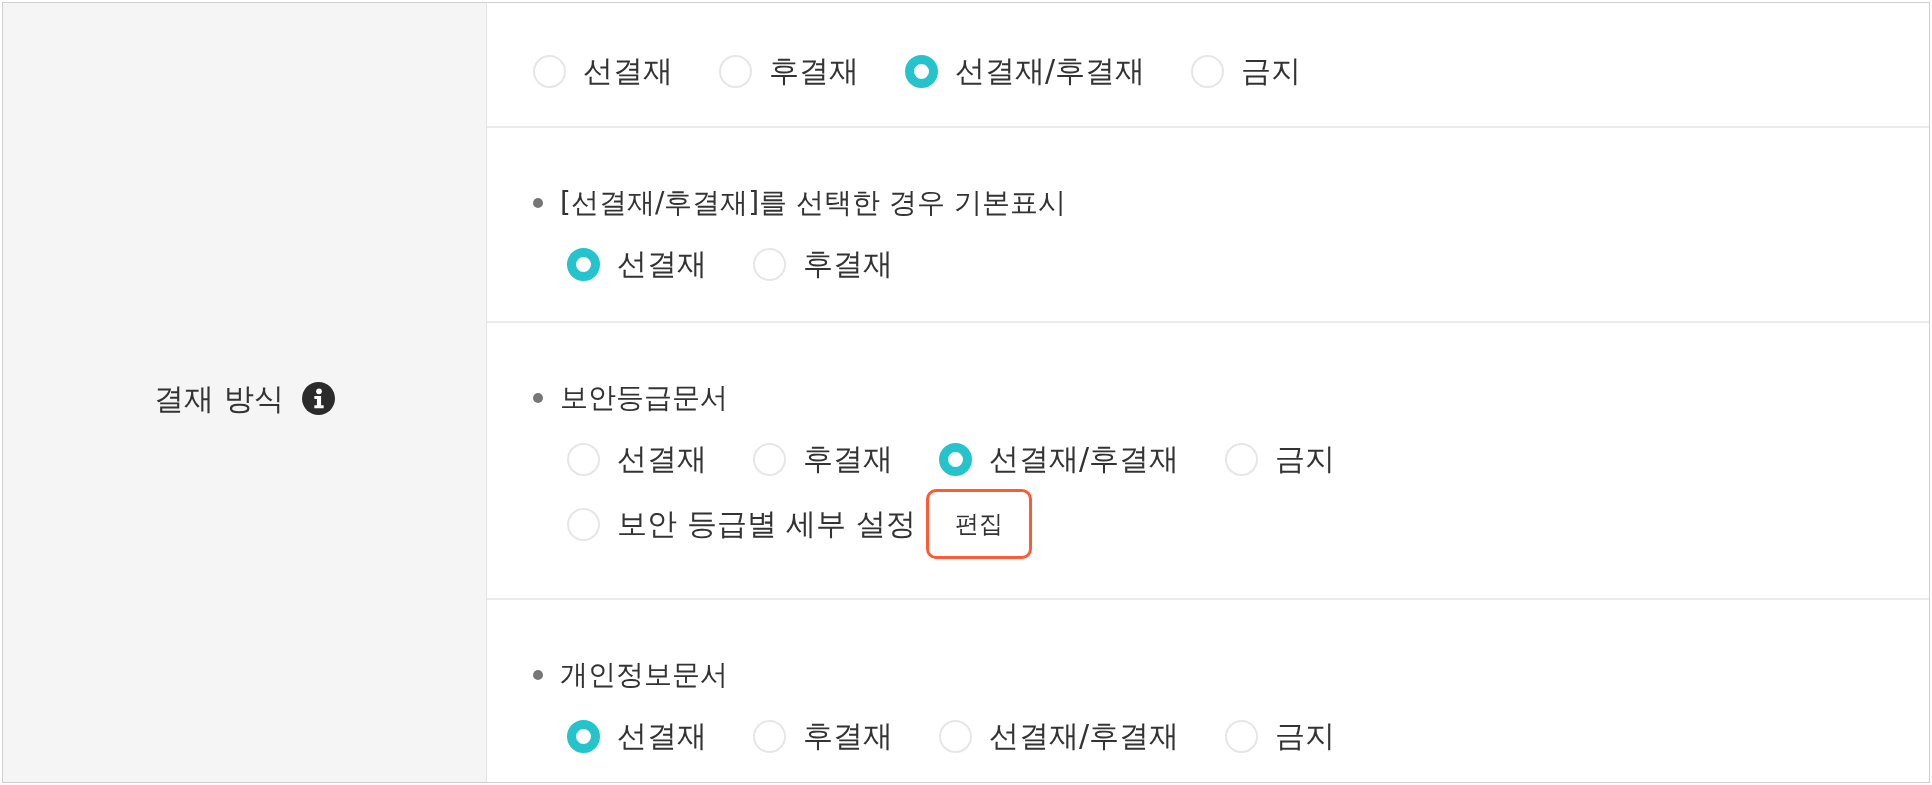 Image resolution: width=1932 pixels, height=785 pixels. I want to click on section-title: 보안등급문서, so click(644, 398).